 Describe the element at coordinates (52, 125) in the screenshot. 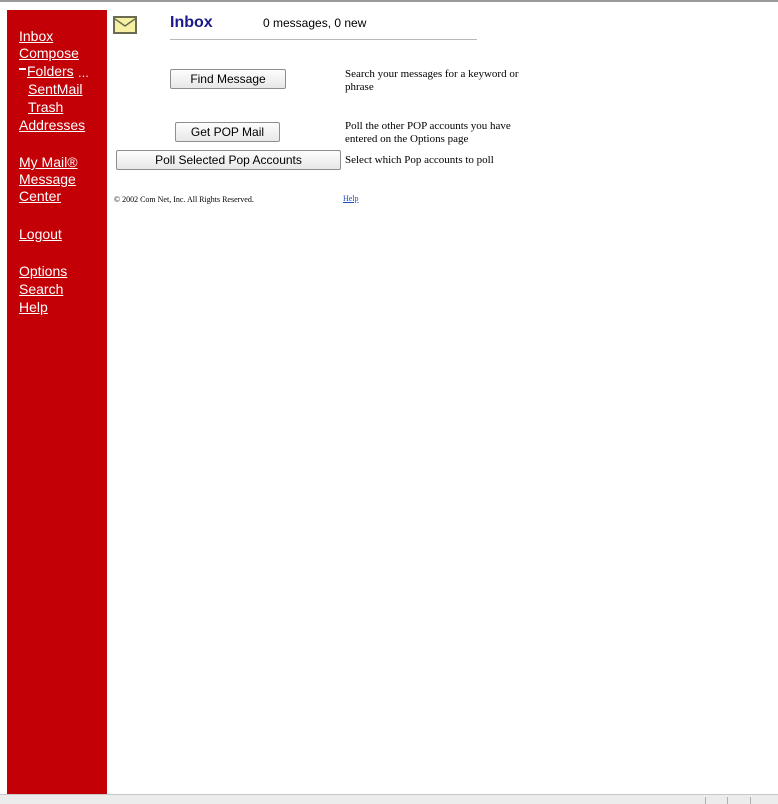

I see `nav-addresses: Addresses` at that location.